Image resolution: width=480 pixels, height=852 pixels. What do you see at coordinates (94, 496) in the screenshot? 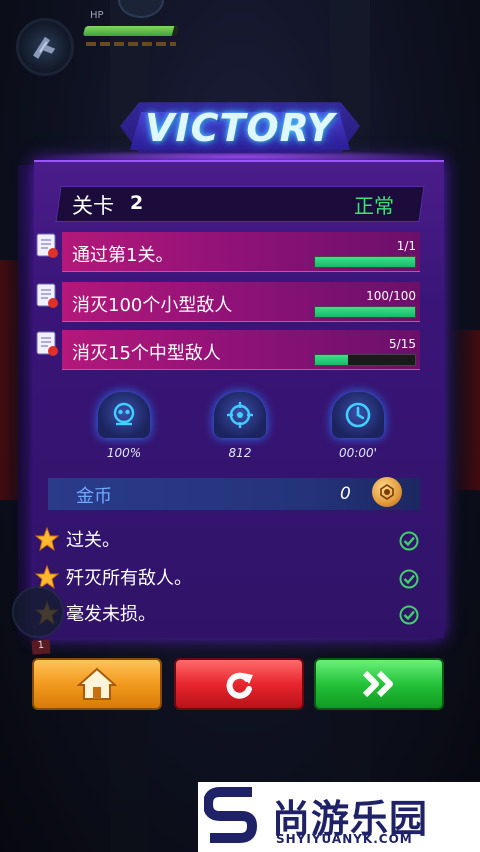
I see `gold-label: 金币` at bounding box center [94, 496].